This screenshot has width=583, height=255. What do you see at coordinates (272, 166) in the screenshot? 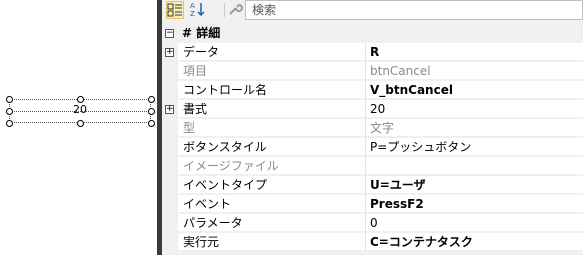
I see `property-name: イメージファイル` at bounding box center [272, 166].